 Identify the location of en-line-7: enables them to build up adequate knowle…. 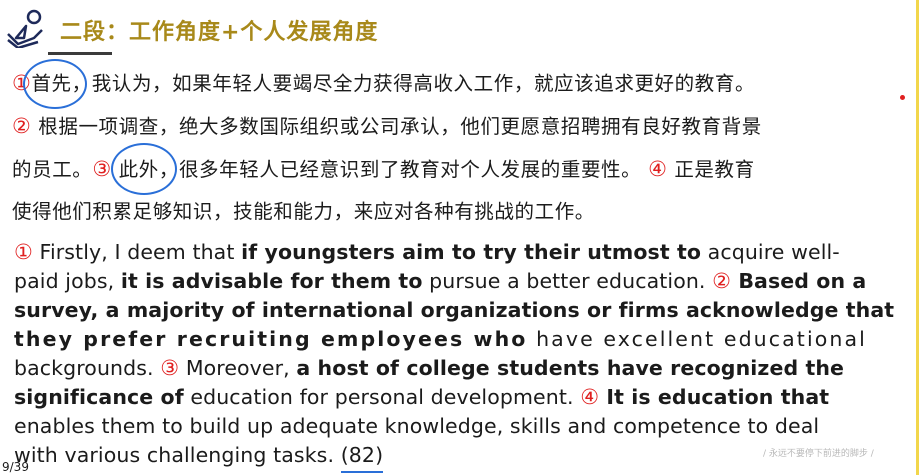
(417, 426).